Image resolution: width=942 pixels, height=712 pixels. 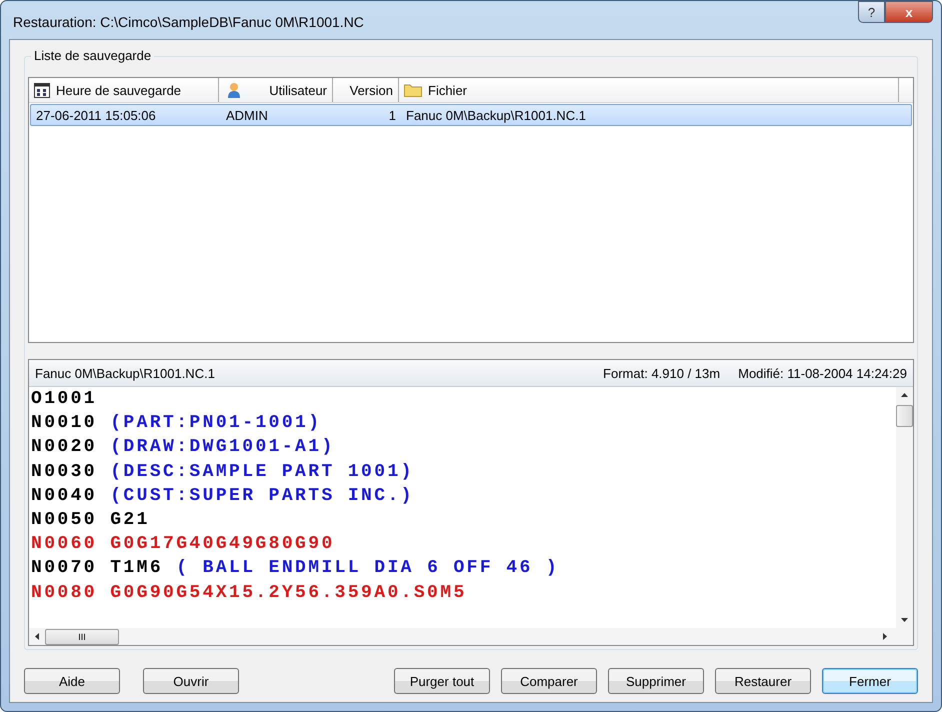 What do you see at coordinates (904, 620) in the screenshot?
I see `down-arrow-icon` at bounding box center [904, 620].